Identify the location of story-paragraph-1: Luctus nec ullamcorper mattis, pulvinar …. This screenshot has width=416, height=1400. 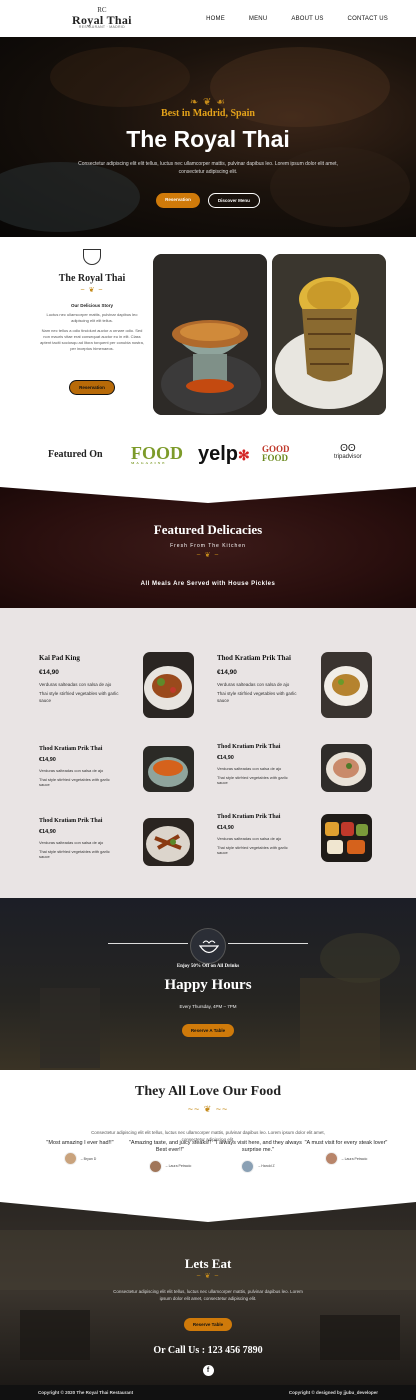
(92, 317).